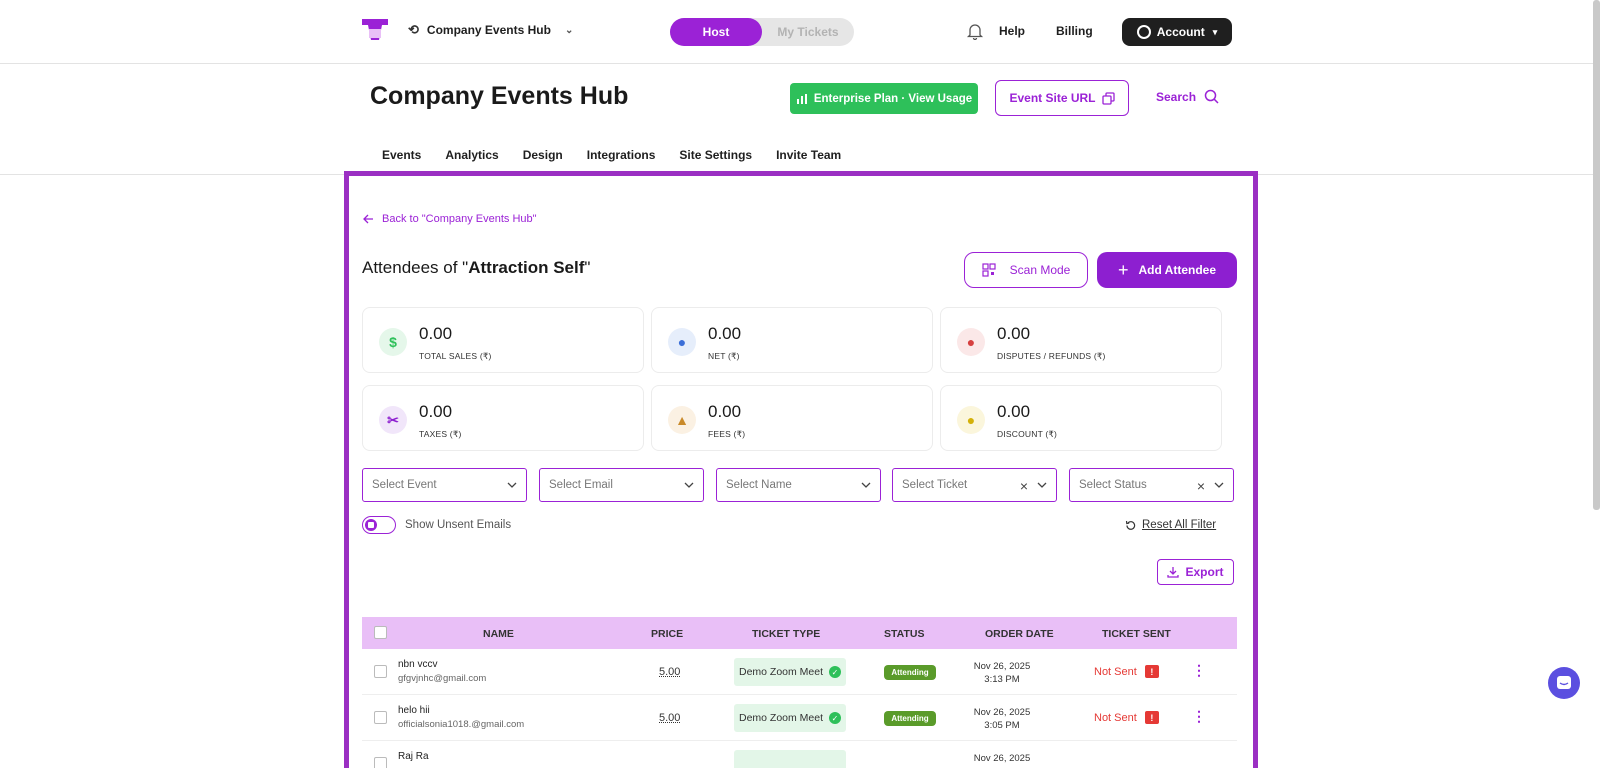 The height and width of the screenshot is (768, 1600). Describe the element at coordinates (1051, 356) in the screenshot. I see `stat-label: DISPUTES / REFUNDS (₹)` at that location.